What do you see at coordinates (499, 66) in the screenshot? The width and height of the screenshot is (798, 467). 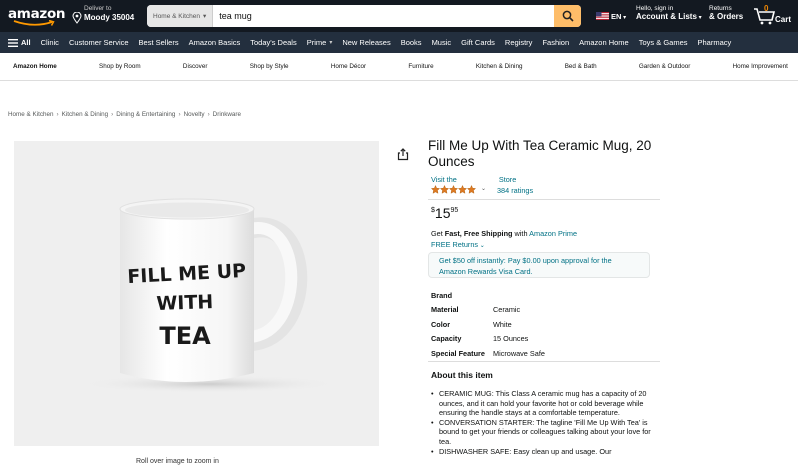 I see `subnav-kitchen-dining: Kitchen & Dining` at bounding box center [499, 66].